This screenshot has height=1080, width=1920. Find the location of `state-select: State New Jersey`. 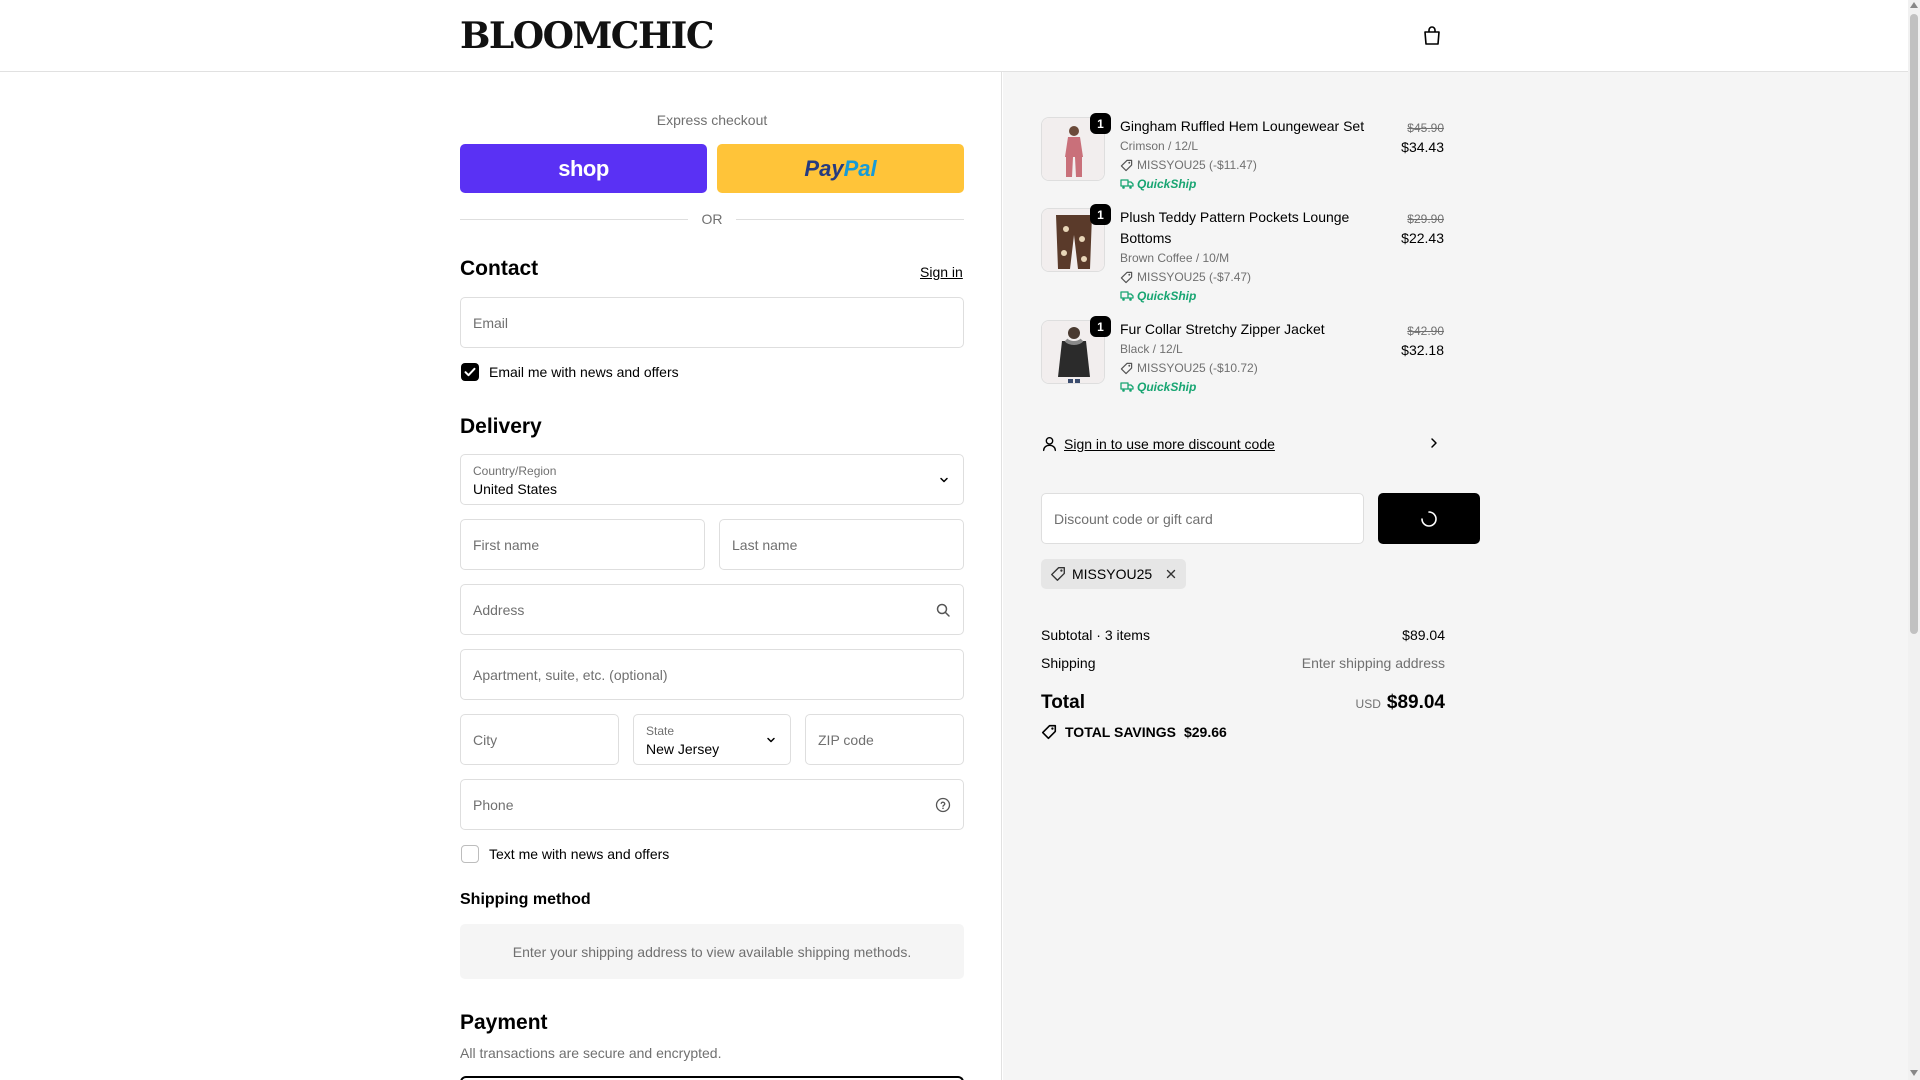

state-select: State New Jersey is located at coordinates (712, 739).